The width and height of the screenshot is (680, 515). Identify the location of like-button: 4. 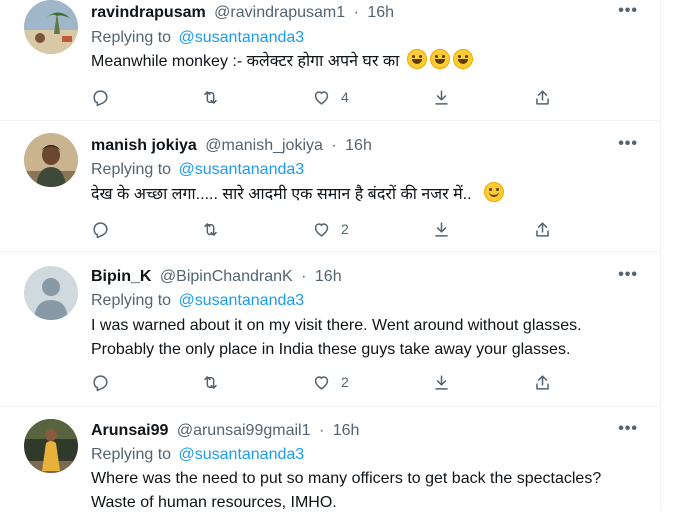
(330, 97).